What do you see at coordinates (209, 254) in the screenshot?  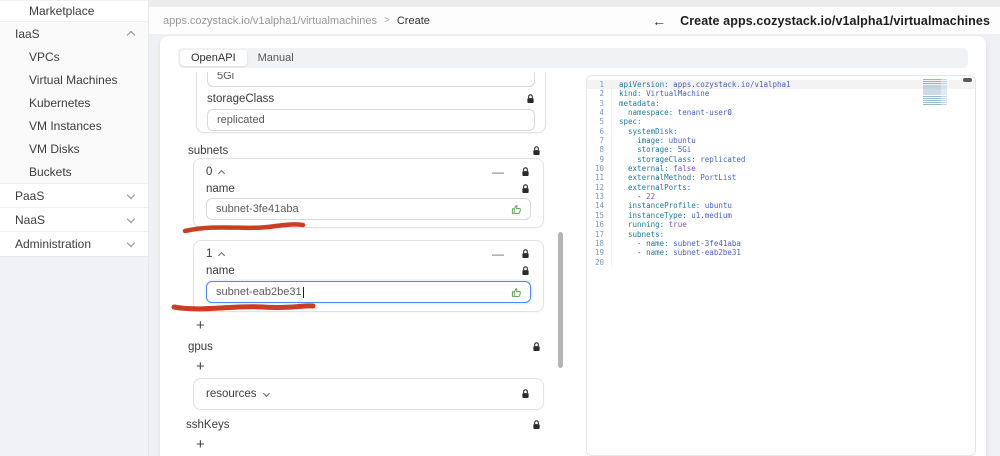 I see `subnet-item-index: 1` at bounding box center [209, 254].